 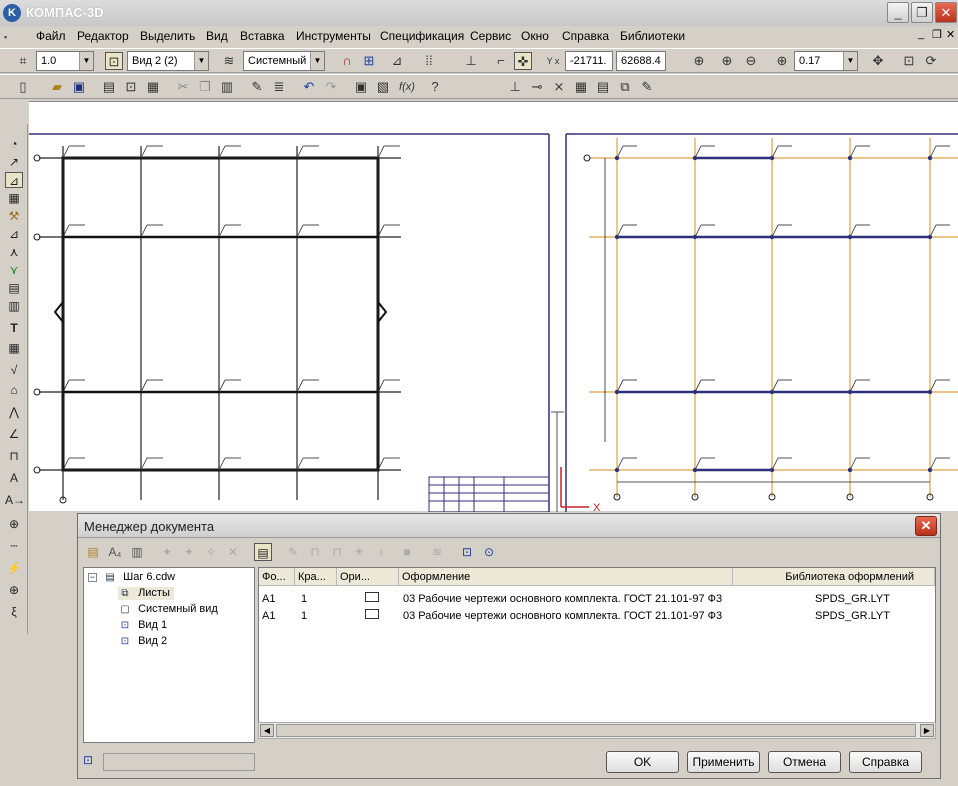 I want to click on geometry-icon: ◔, so click(x=14, y=144).